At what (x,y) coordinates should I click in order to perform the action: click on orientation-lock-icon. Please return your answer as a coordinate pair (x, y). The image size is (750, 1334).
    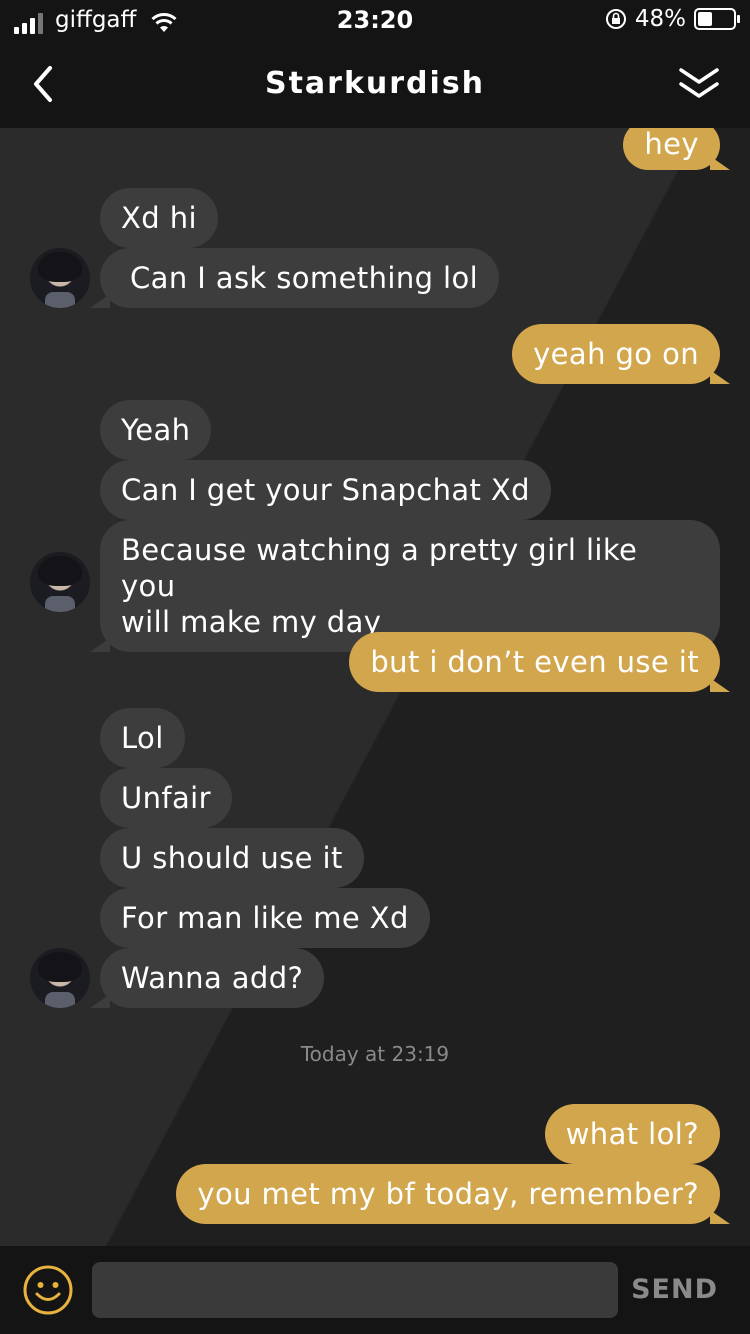
    Looking at the image, I should click on (615, 19).